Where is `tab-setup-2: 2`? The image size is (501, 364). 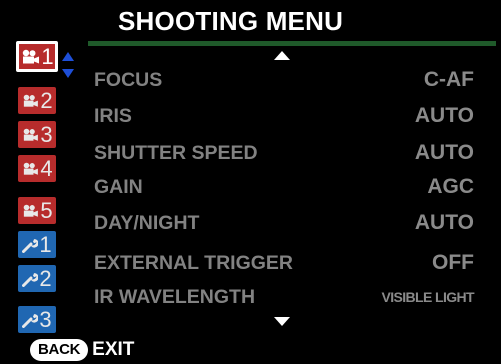 tab-setup-2: 2 is located at coordinates (37, 278).